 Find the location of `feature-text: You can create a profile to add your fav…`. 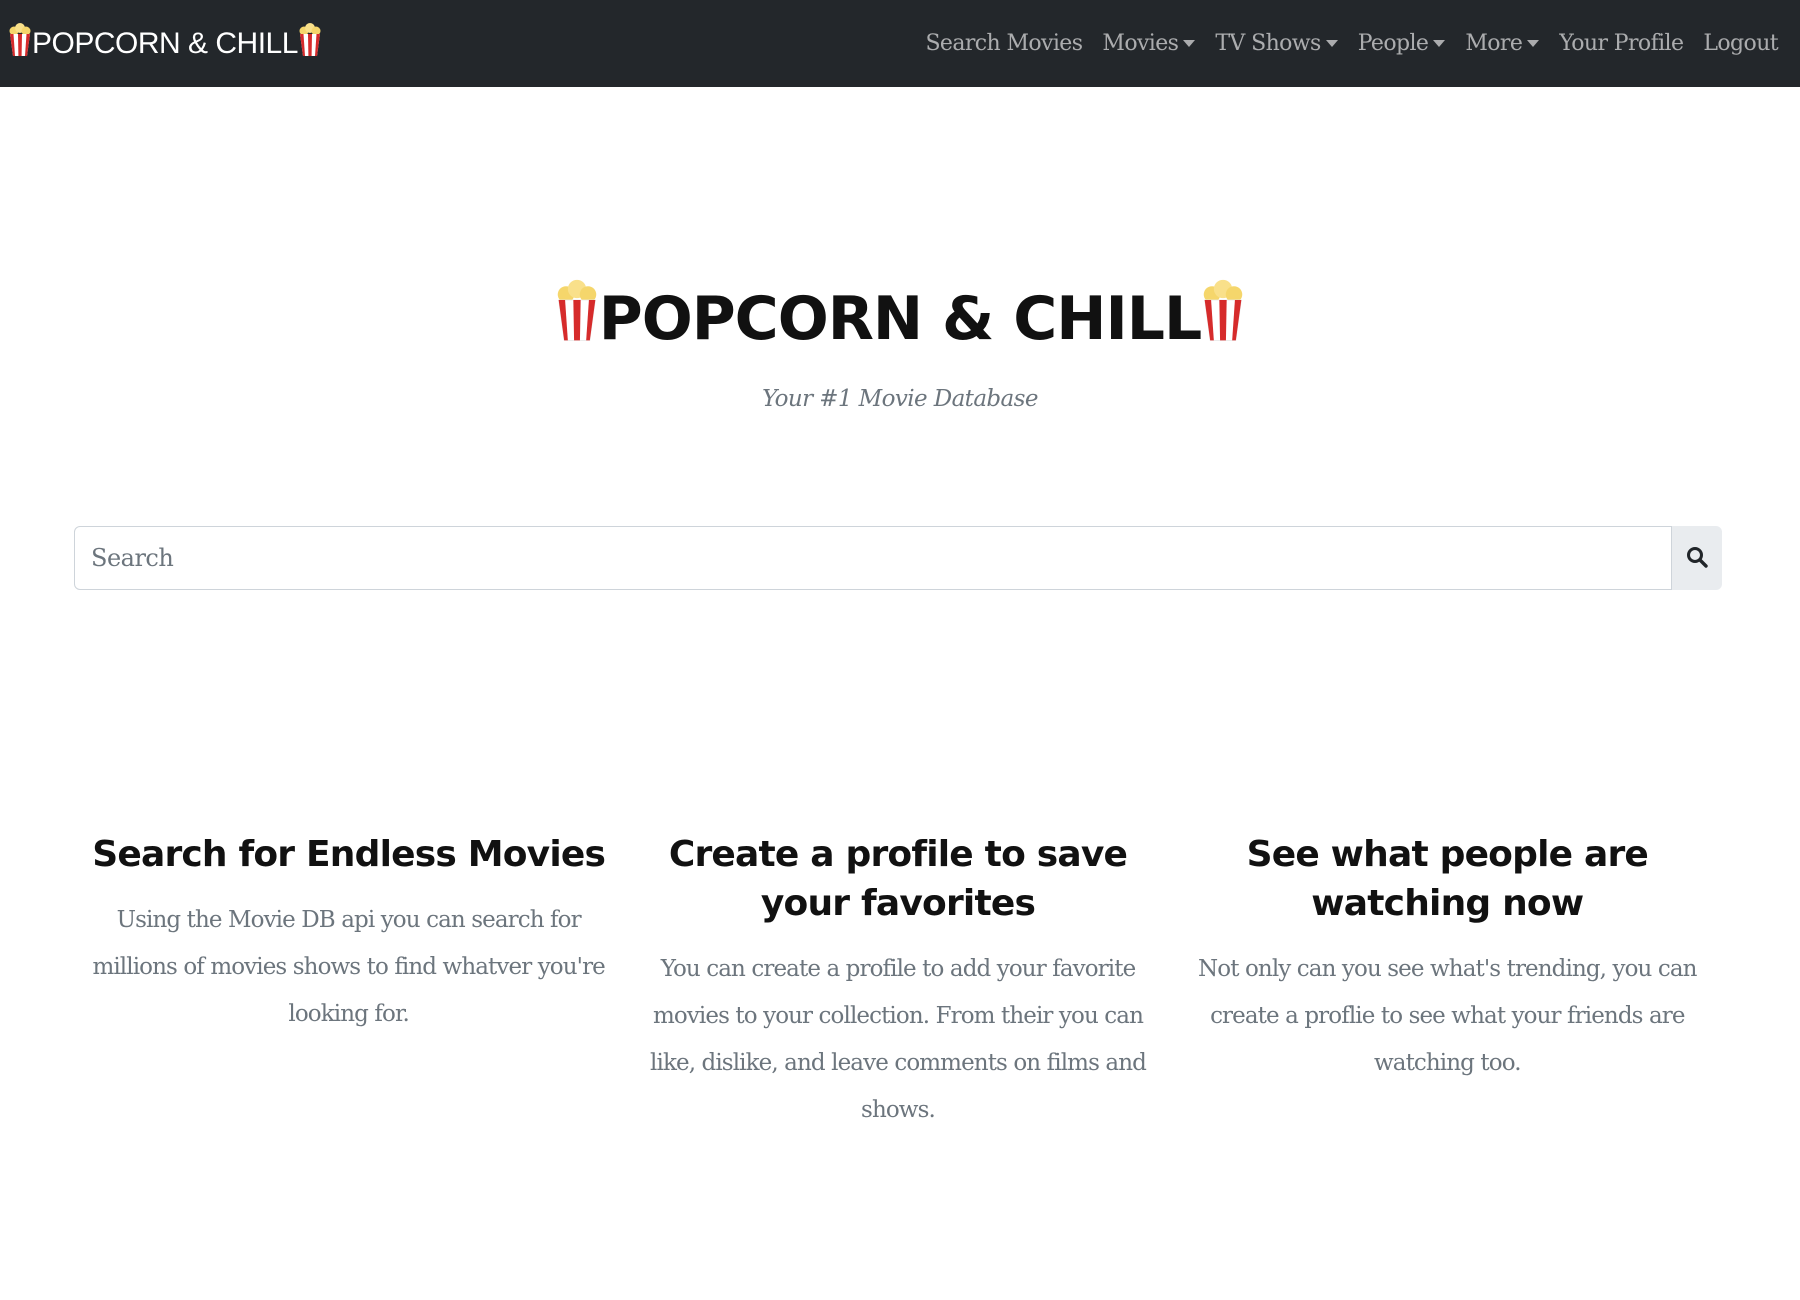

feature-text: You can create a profile to add your fav… is located at coordinates (898, 1039).